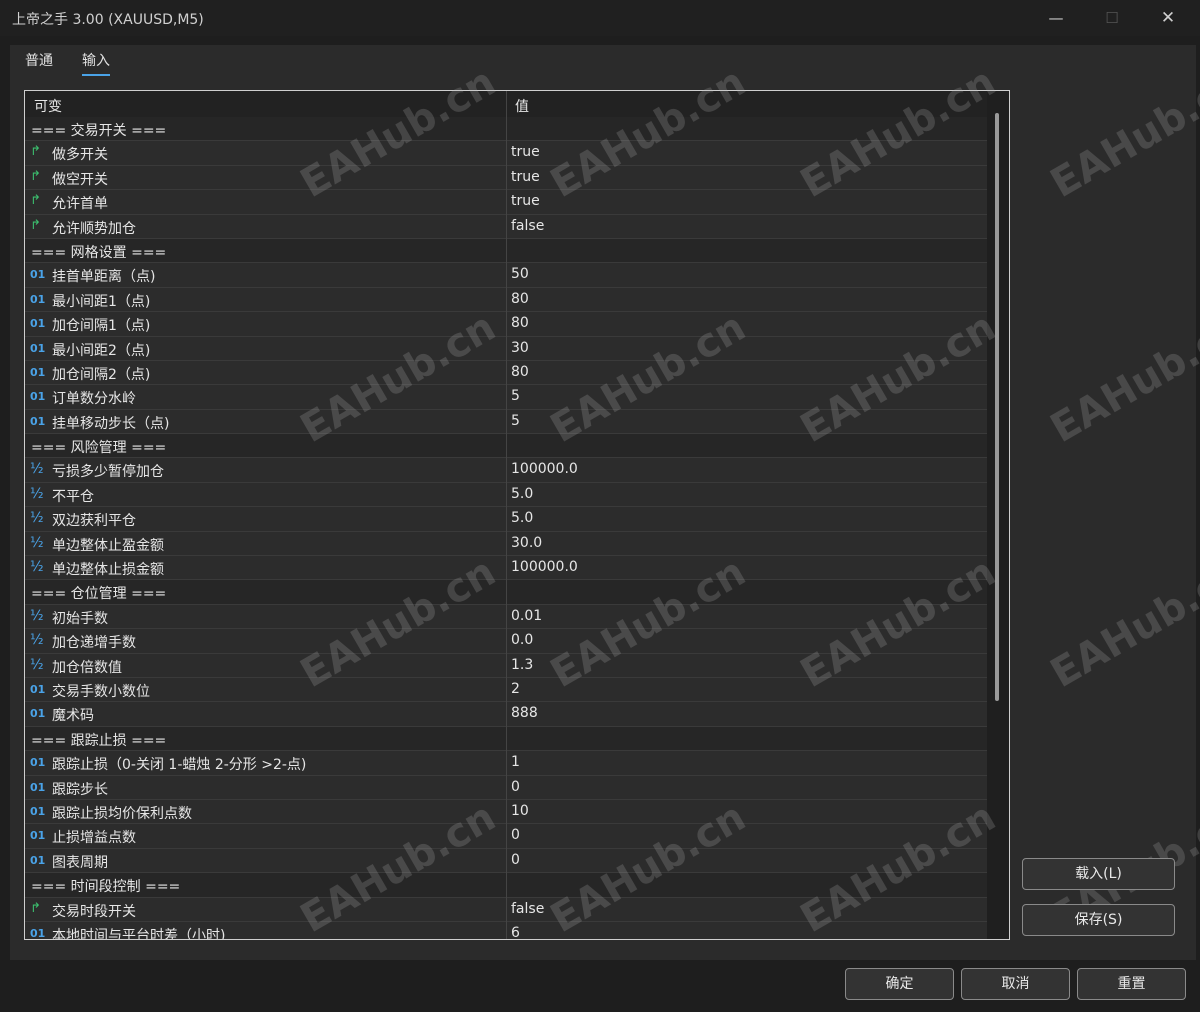  Describe the element at coordinates (179, 765) in the screenshot. I see `param-name: 跟踪止损（0-关闭 1-蜡烛 2-分形 >2-点)` at that location.